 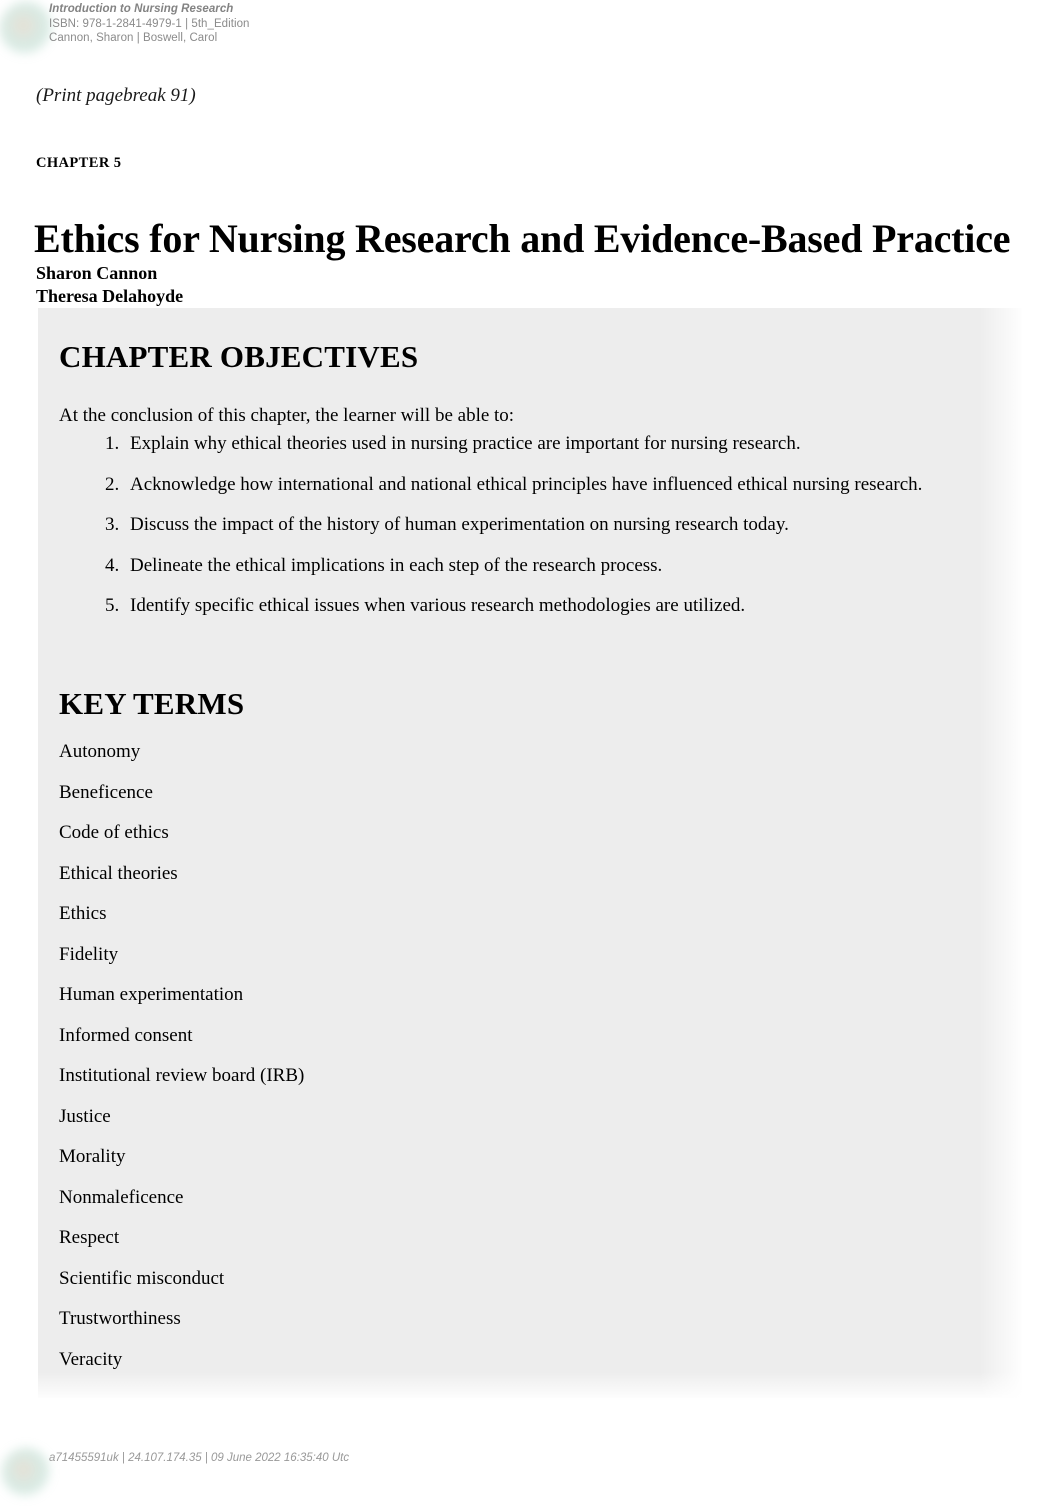 I want to click on watermark-logo-bottom, so click(x=26, y=1472).